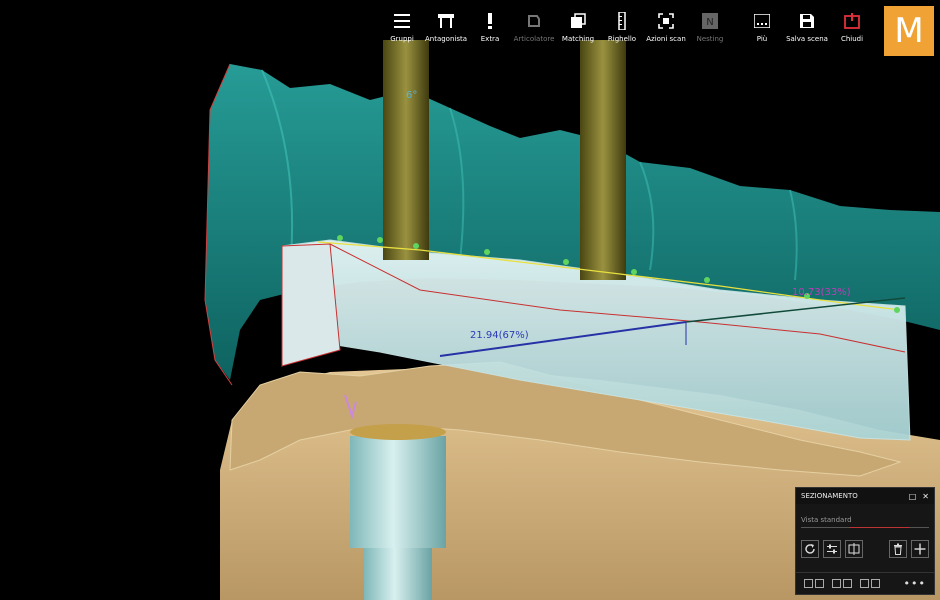  I want to click on ruler-button: Righello, so click(622, 30).